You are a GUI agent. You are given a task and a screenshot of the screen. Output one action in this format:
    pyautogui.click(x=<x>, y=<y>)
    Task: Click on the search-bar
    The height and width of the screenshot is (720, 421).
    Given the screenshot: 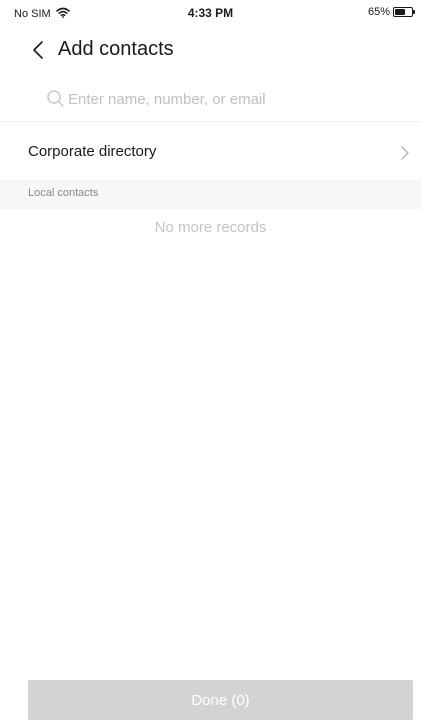 What is the action you would take?
    pyautogui.click(x=210, y=100)
    